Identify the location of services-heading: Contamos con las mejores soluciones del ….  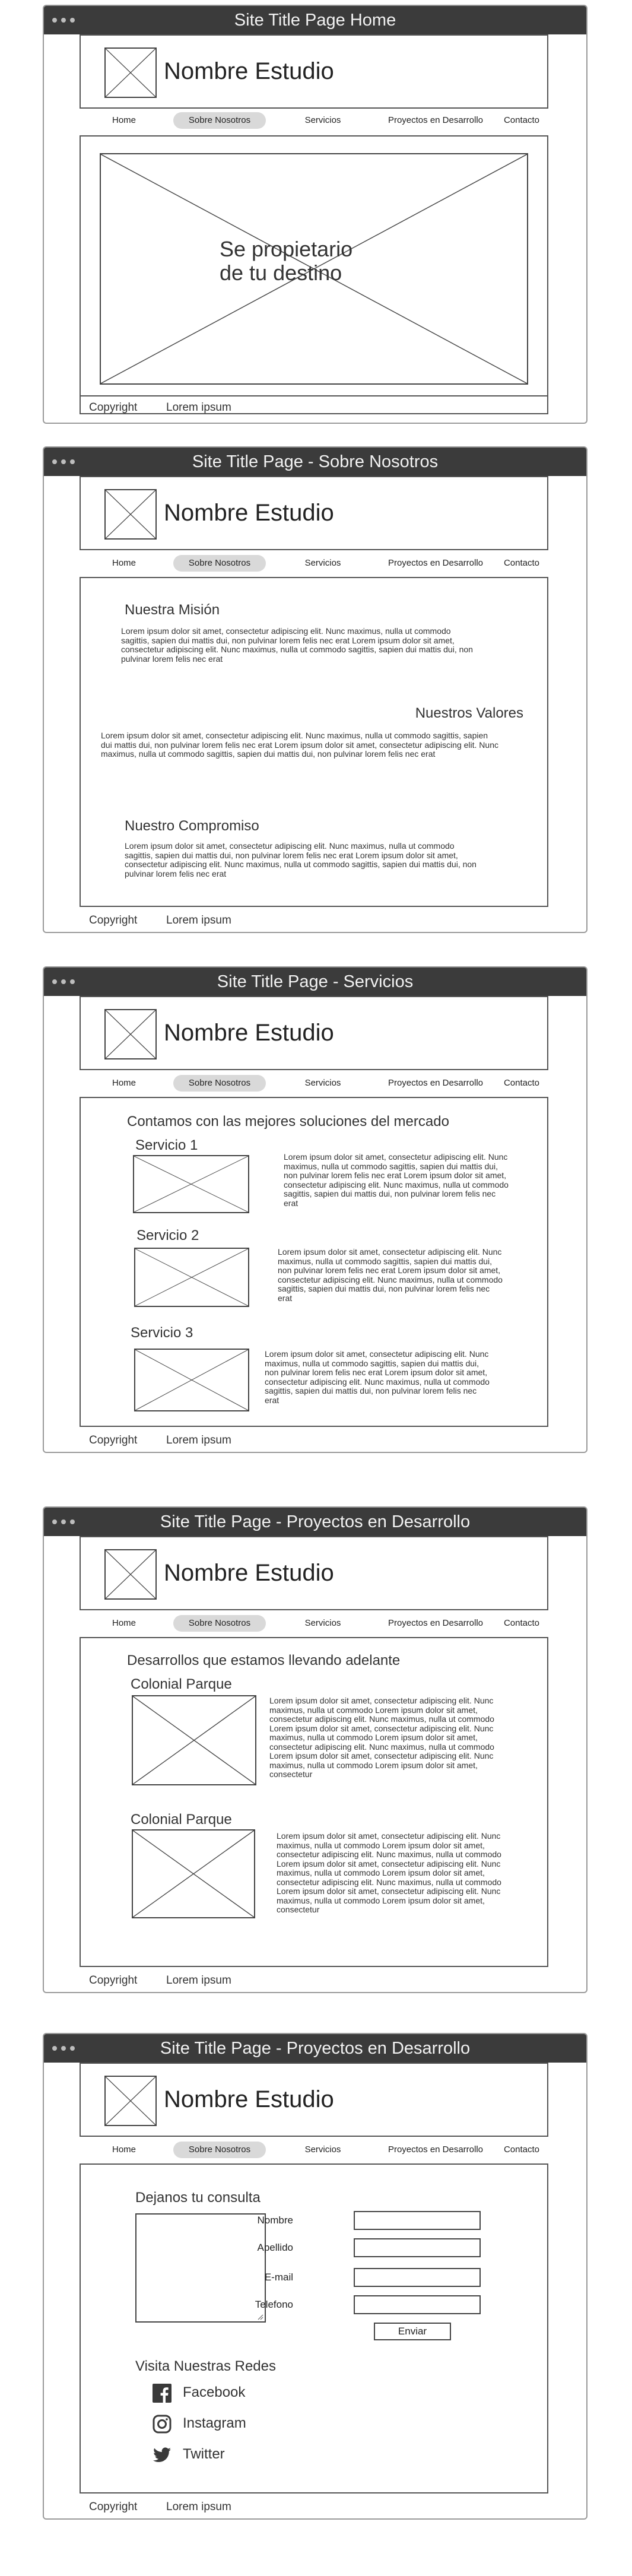
(288, 1121).